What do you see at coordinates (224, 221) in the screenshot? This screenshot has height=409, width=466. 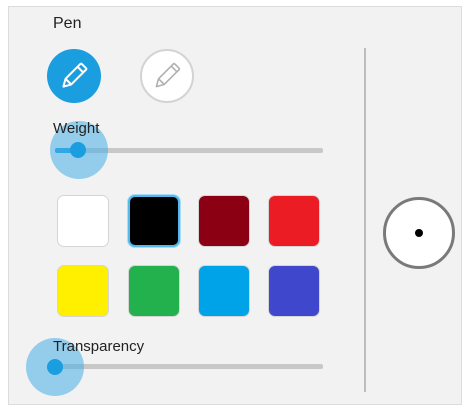 I see `color-swatch-dark-red` at bounding box center [224, 221].